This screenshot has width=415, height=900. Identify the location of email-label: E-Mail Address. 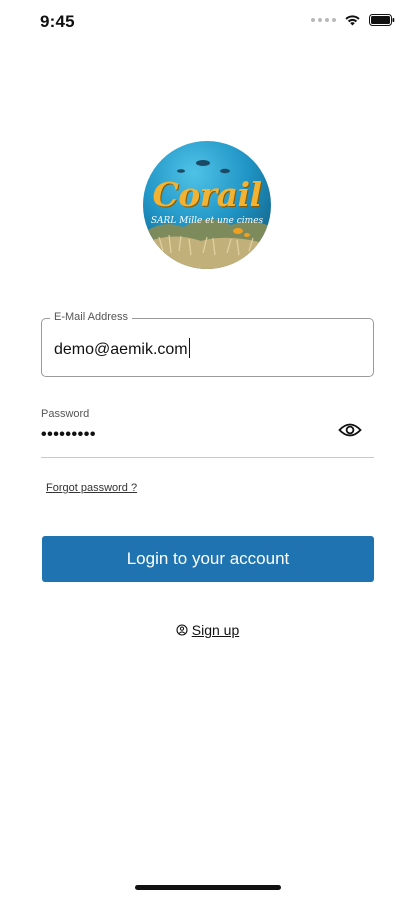
(91, 317).